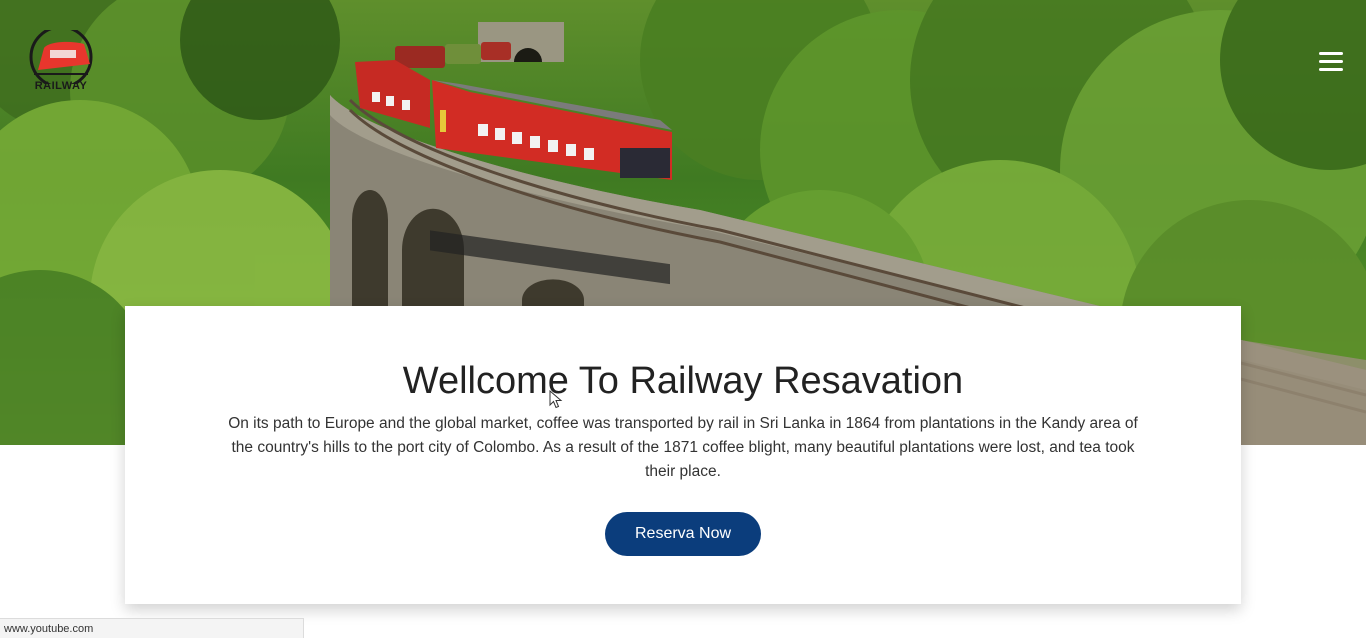 This screenshot has width=1366, height=638. I want to click on mouse-cursor-icon, so click(556, 399).